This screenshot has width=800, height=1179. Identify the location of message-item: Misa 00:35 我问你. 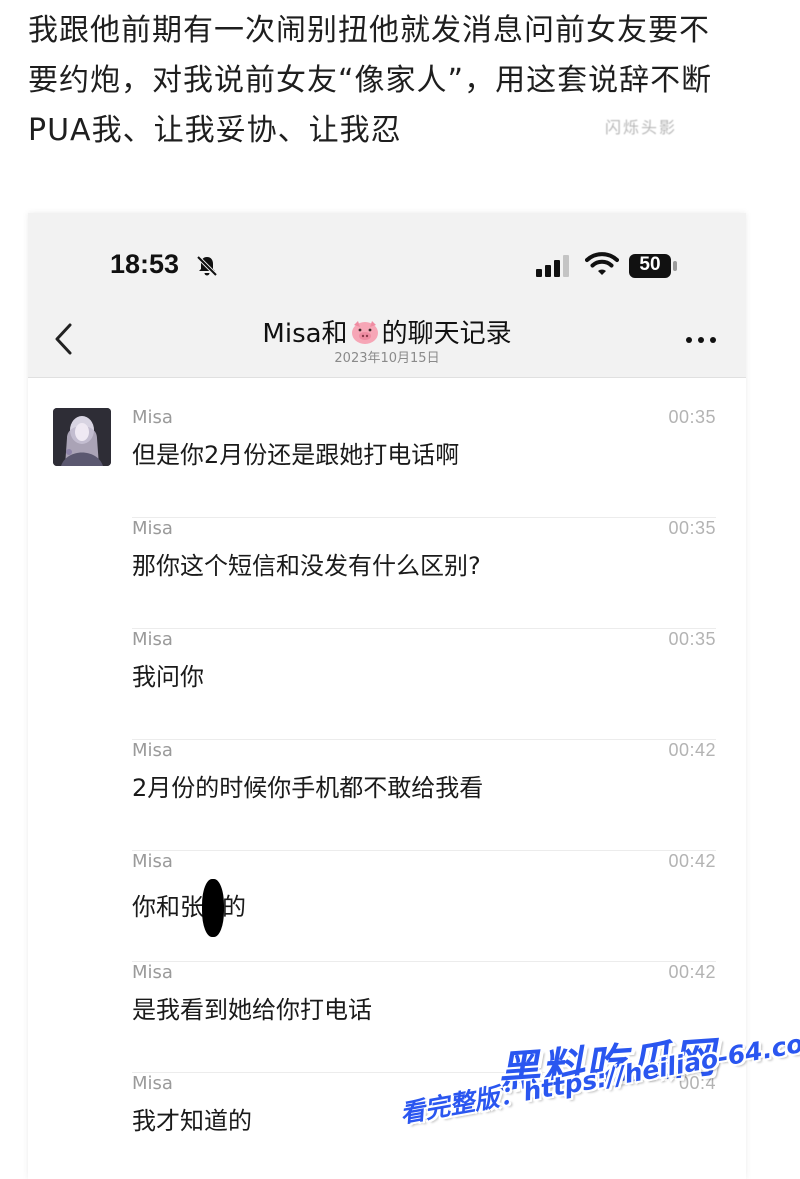
(424, 684).